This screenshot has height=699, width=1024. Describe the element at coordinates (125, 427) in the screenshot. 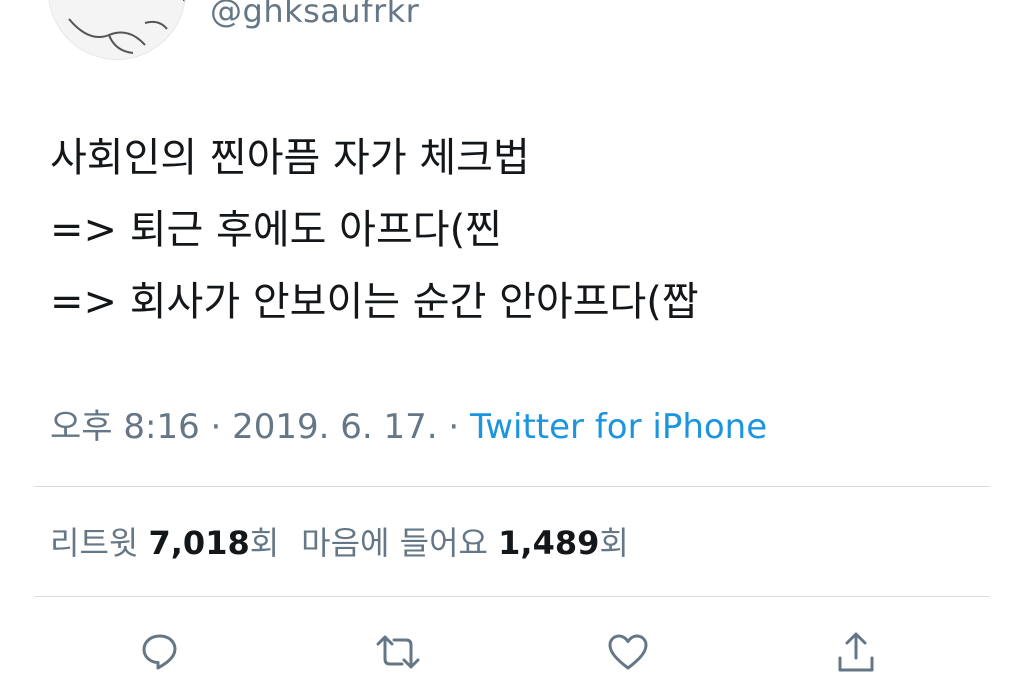

I see `tweet-time: 오후 8:16` at that location.